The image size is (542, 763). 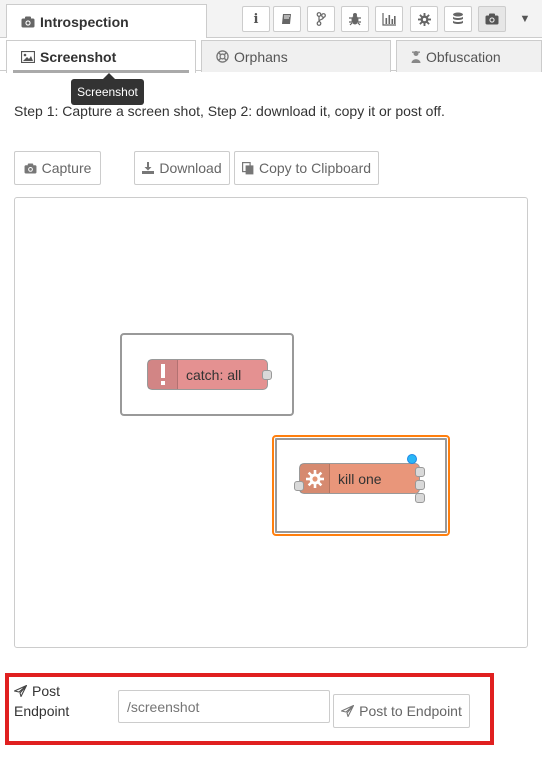 I want to click on database-icon, so click(x=458, y=19).